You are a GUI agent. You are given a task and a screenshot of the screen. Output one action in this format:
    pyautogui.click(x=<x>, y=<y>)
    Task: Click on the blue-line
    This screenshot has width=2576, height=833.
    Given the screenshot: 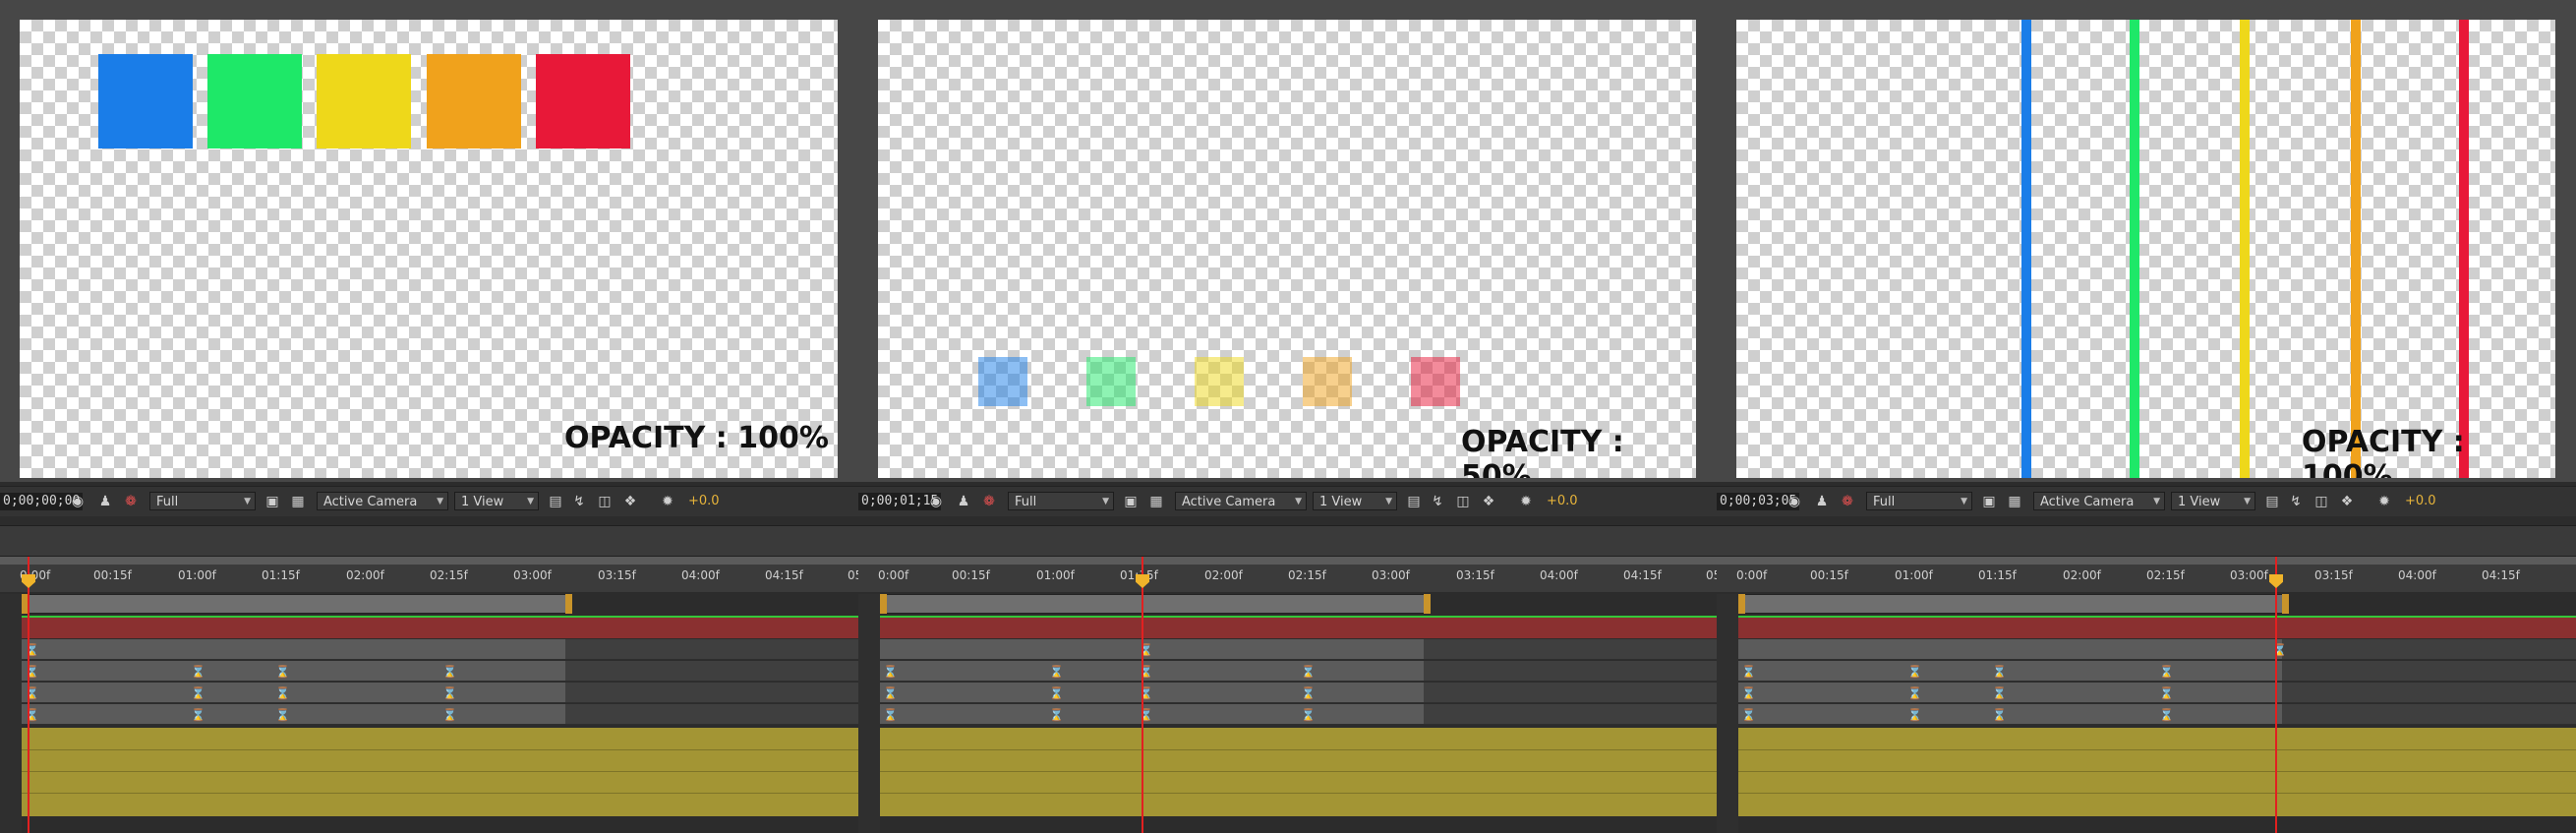 What is the action you would take?
    pyautogui.click(x=2026, y=249)
    